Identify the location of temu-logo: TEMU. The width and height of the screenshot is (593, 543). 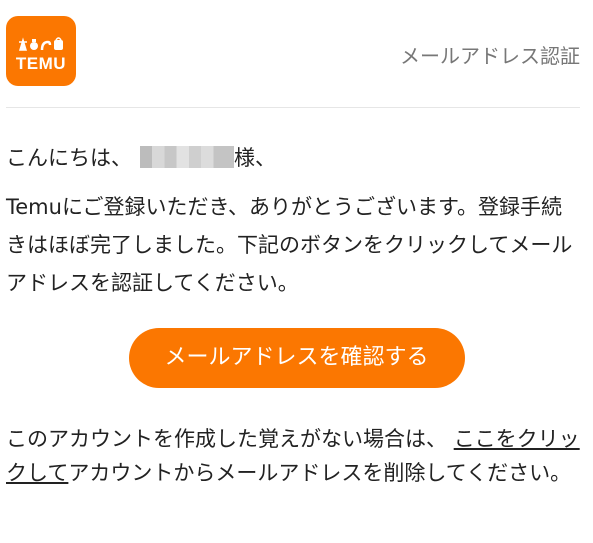
(41, 51).